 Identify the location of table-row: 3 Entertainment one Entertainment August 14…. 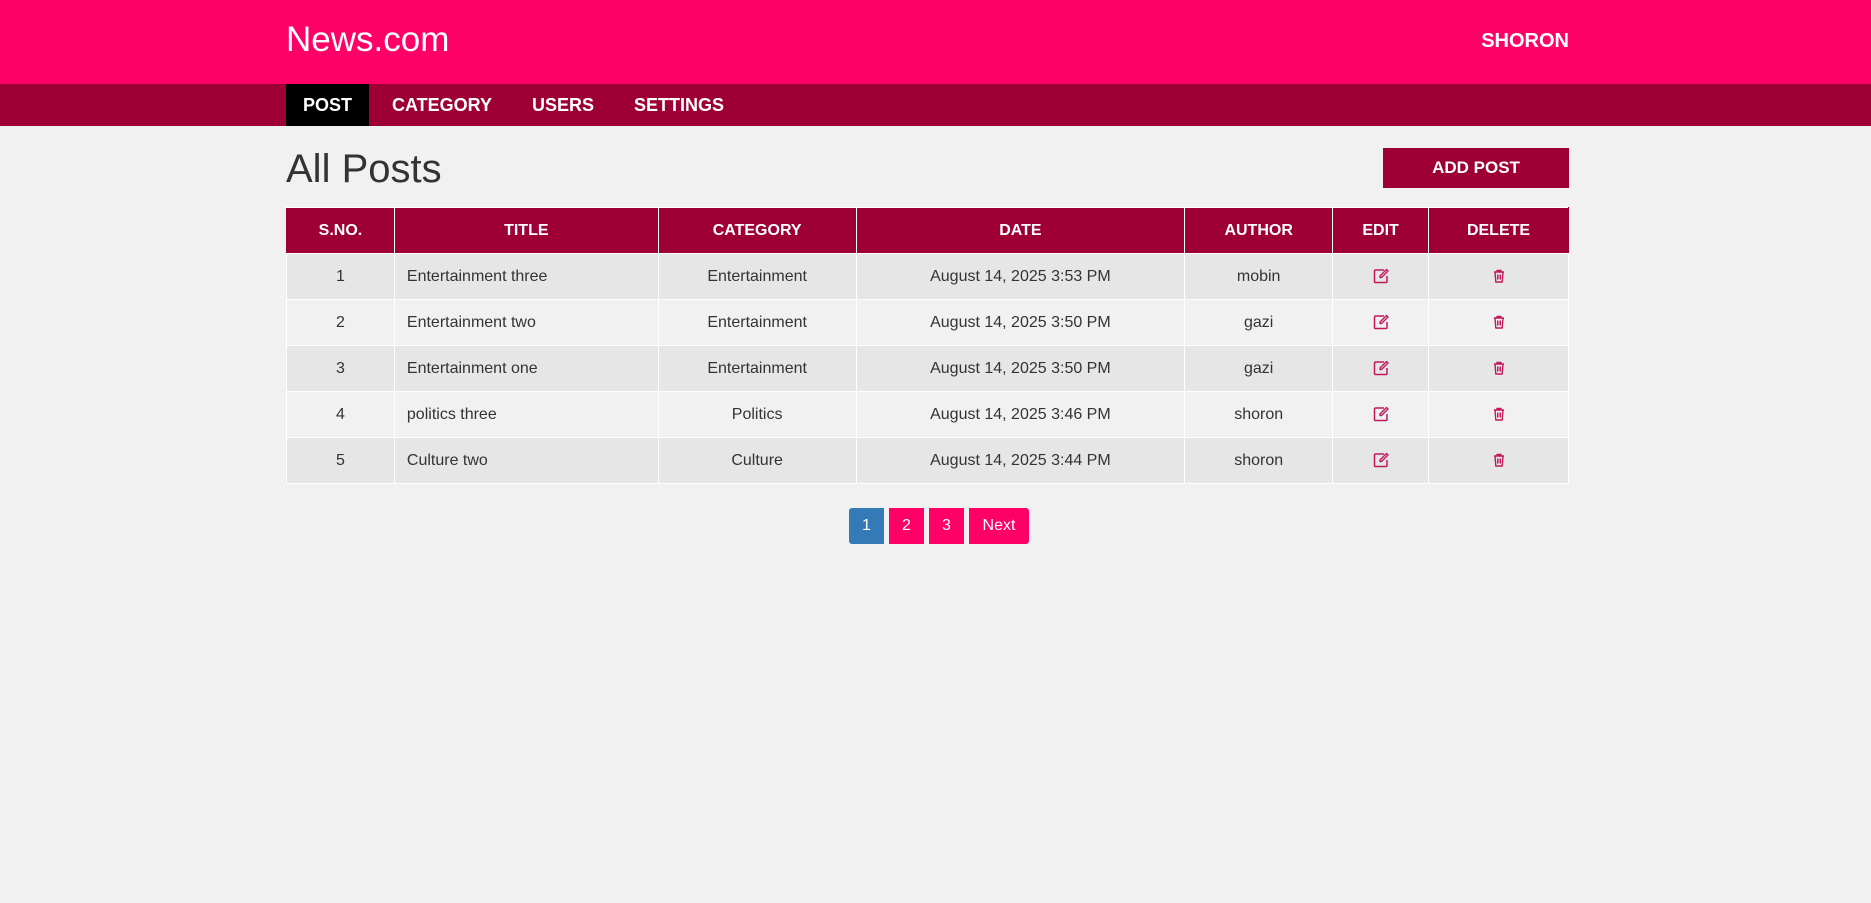
(927, 368).